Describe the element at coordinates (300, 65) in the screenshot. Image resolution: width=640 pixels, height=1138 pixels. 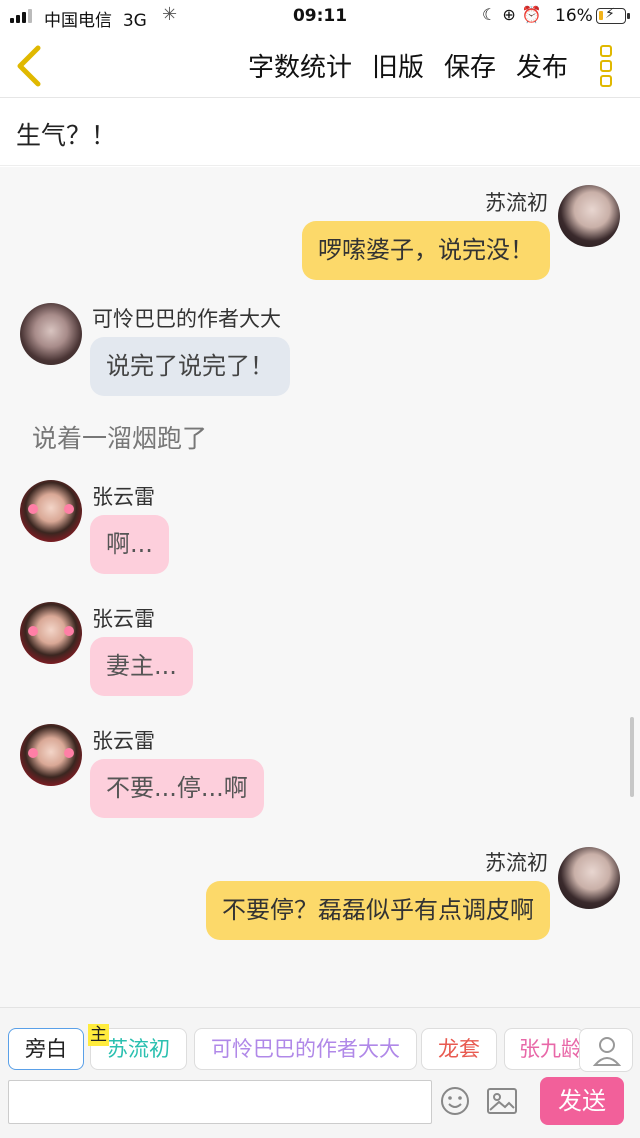
I see `word-count-button: 字数统计` at that location.